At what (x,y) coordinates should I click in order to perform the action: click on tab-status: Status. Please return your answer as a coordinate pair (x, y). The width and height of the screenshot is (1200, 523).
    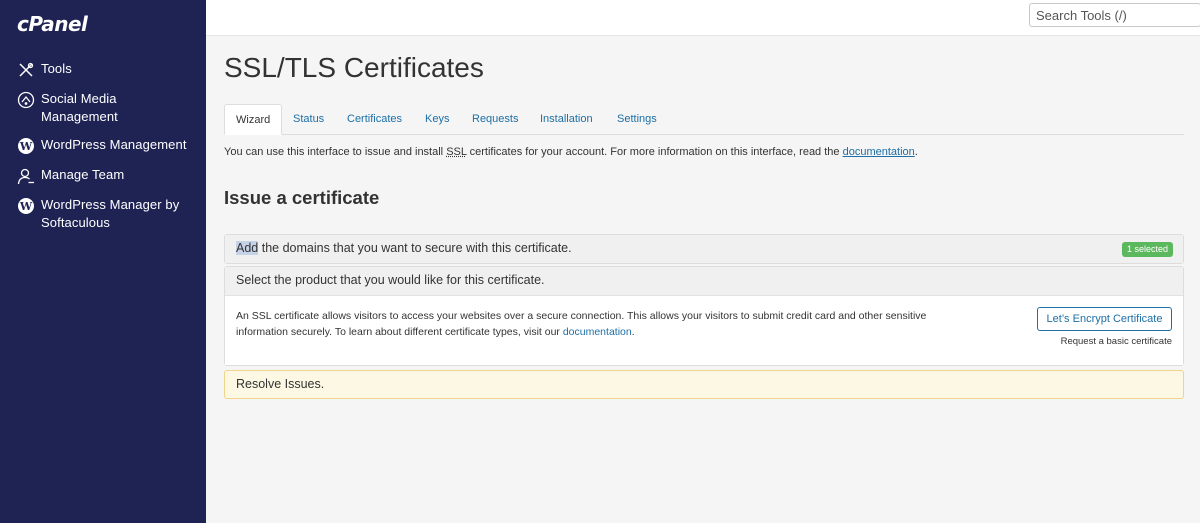
    Looking at the image, I should click on (308, 119).